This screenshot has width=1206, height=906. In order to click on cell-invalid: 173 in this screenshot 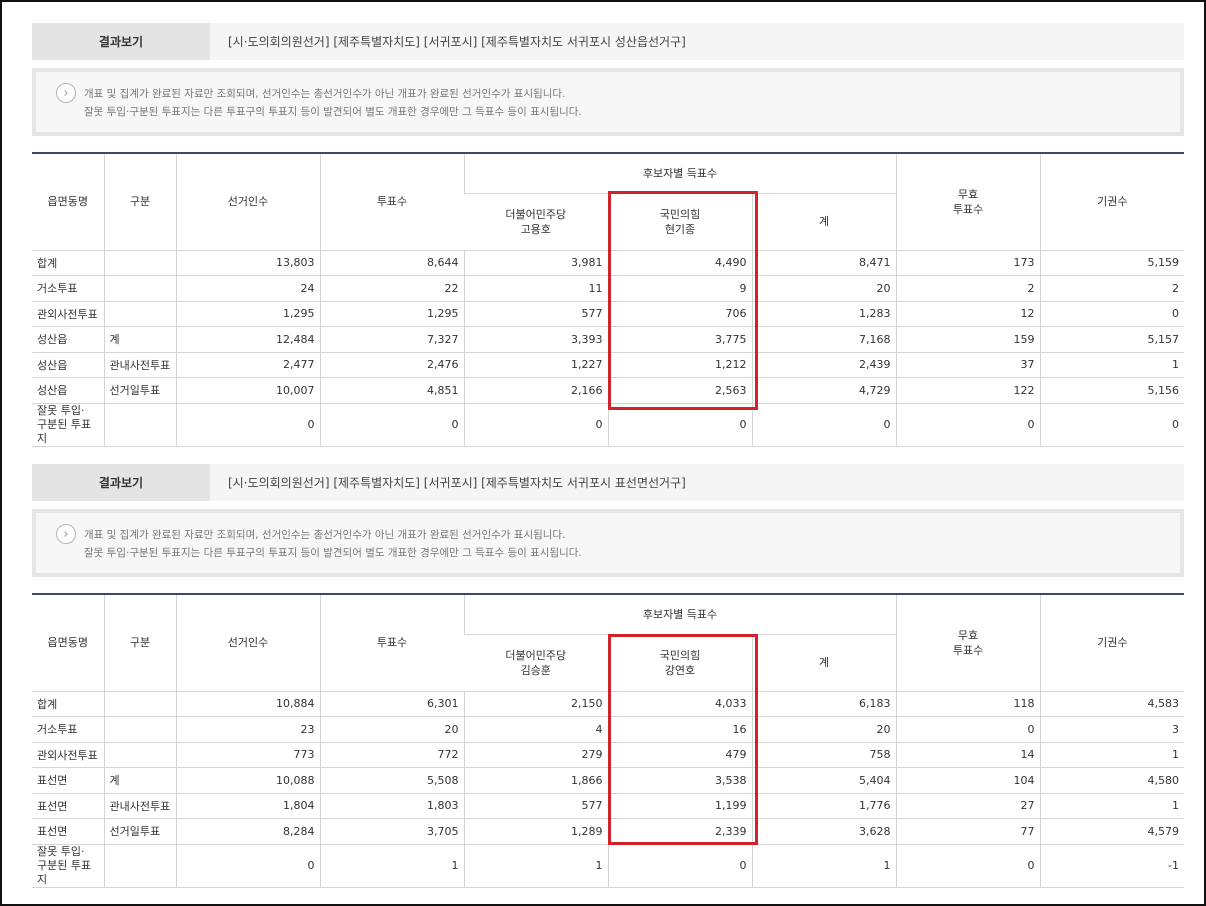, I will do `click(968, 263)`.